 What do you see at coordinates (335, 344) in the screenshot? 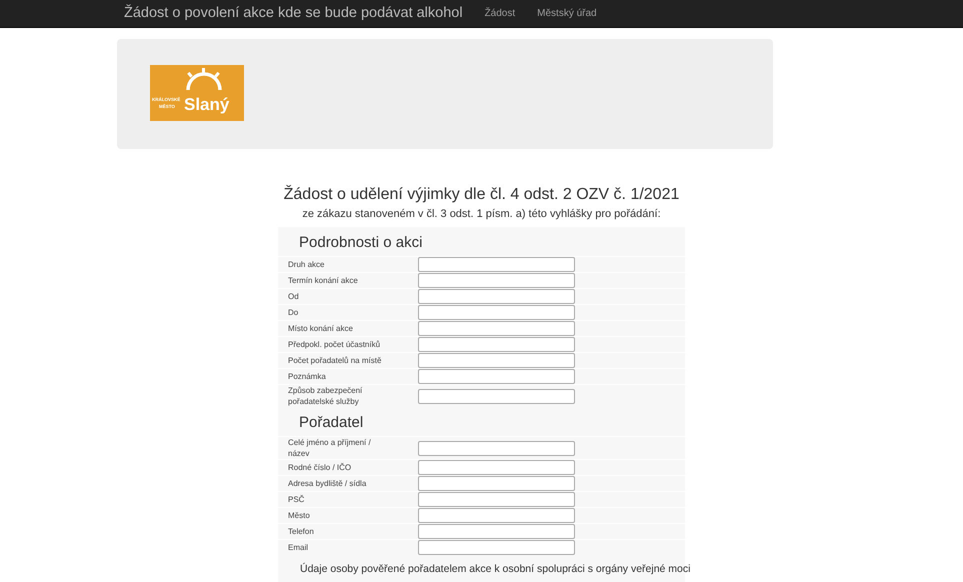
I see `field-label: Předpokl. počet účastníků` at bounding box center [335, 344].